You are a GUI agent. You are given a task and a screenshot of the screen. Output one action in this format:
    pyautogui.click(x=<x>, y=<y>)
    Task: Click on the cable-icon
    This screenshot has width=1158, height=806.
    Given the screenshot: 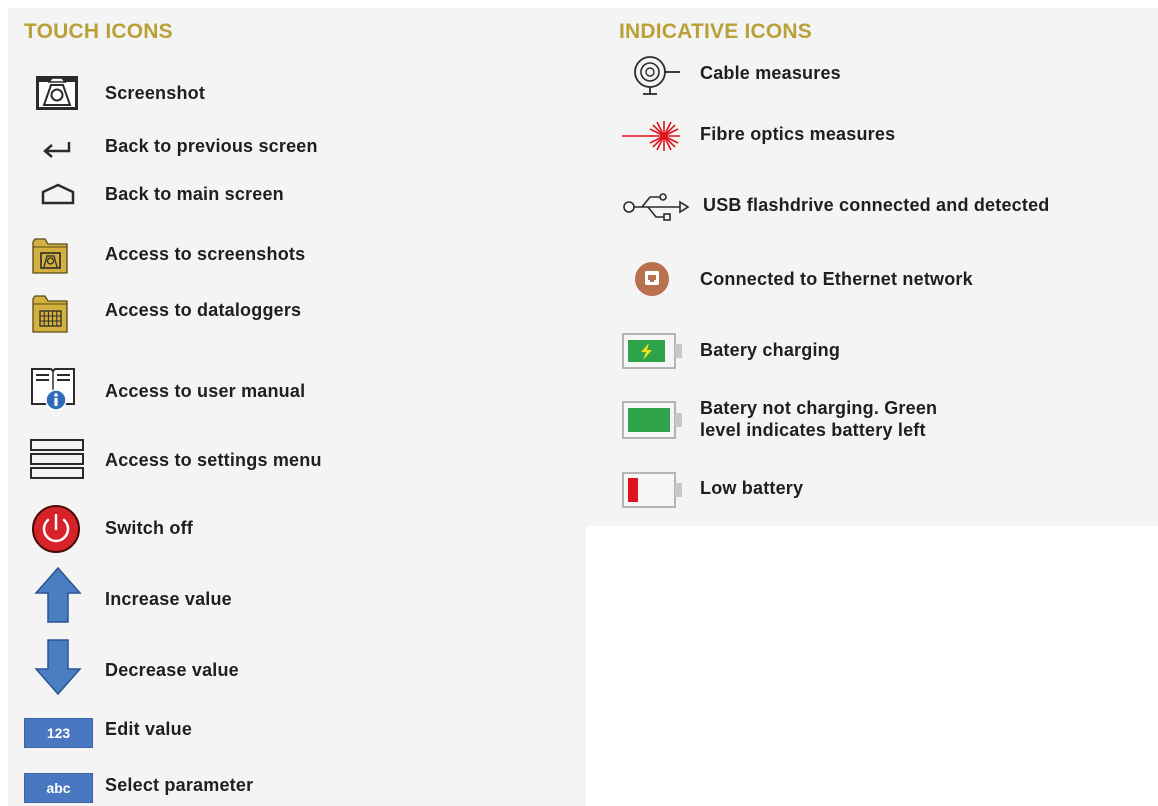 What is the action you would take?
    pyautogui.click(x=657, y=75)
    